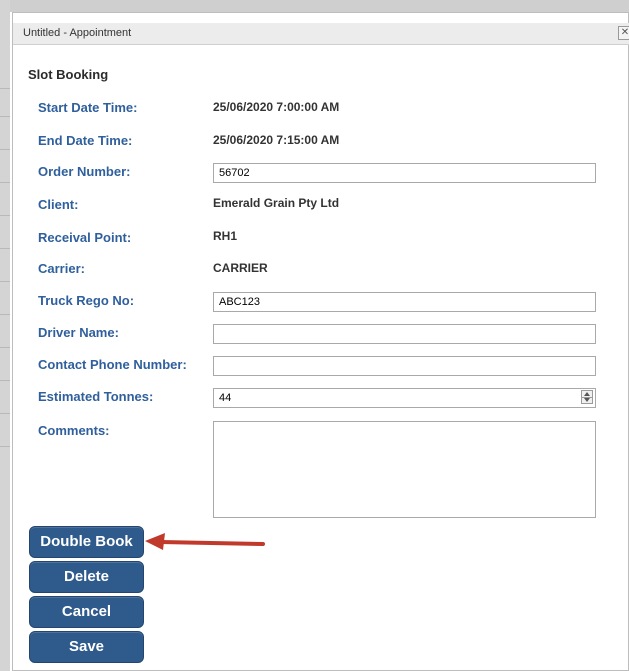 Image resolution: width=629 pixels, height=671 pixels. I want to click on client-value: Emerald Grain Pty Ltd, so click(276, 203).